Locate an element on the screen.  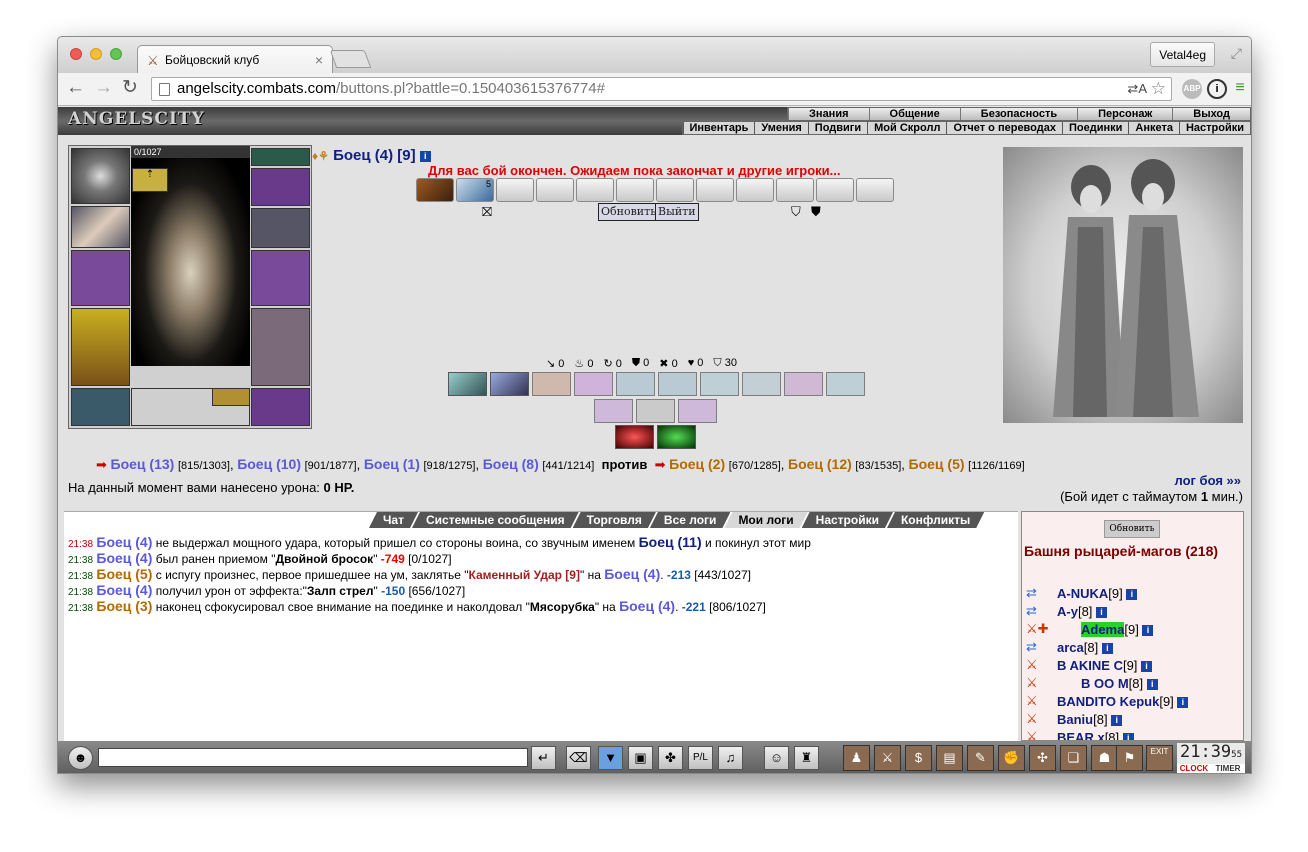
private-icon: P/L is located at coordinates (700, 758).